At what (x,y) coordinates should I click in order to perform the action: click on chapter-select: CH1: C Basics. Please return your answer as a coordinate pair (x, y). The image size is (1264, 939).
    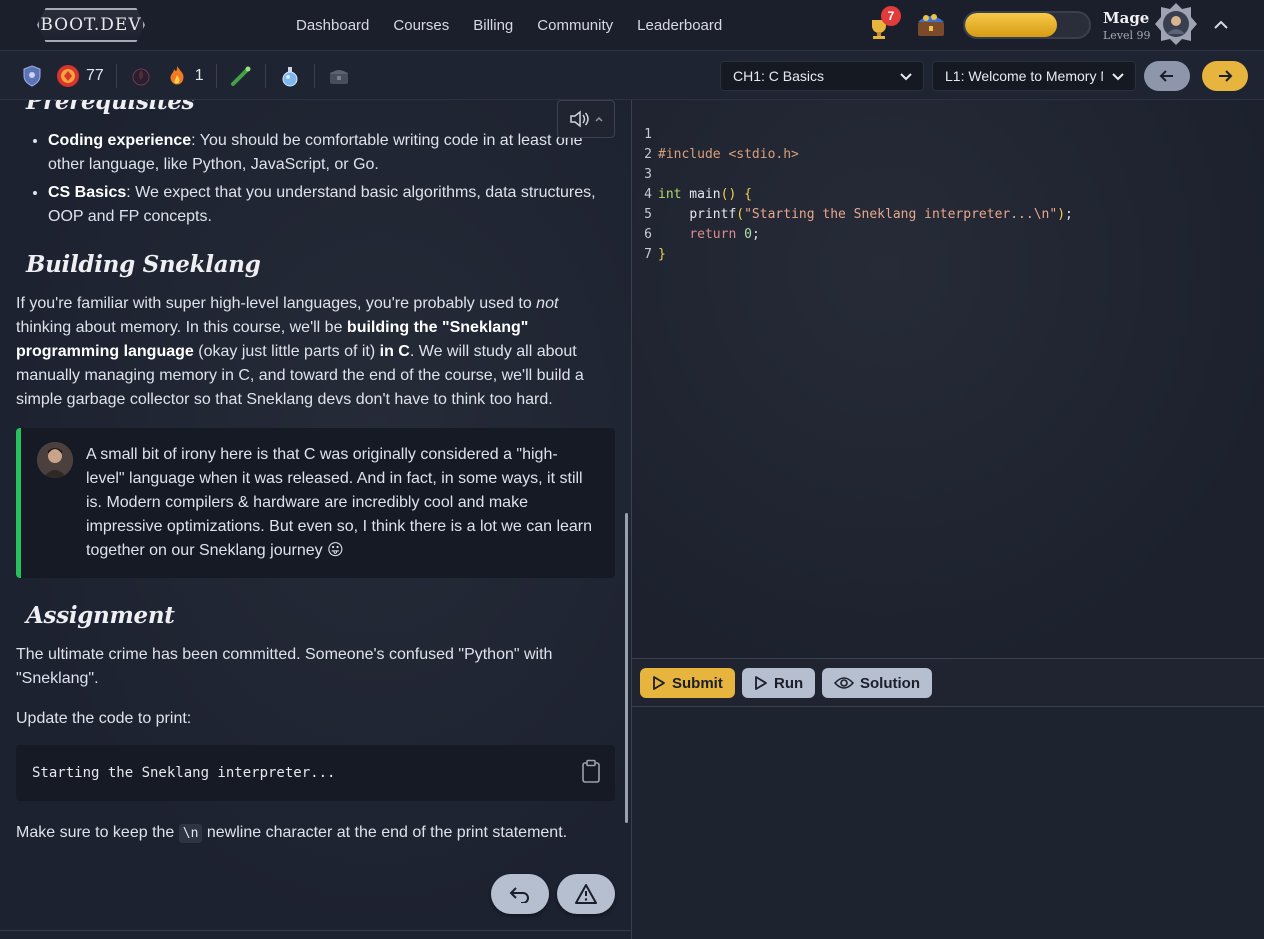
    Looking at the image, I should click on (822, 76).